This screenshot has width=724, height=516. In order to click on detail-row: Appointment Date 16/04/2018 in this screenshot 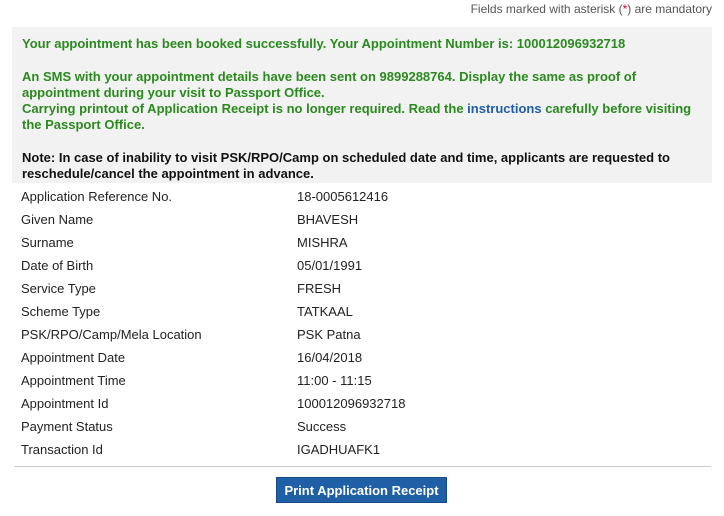, I will do `click(321, 357)`.